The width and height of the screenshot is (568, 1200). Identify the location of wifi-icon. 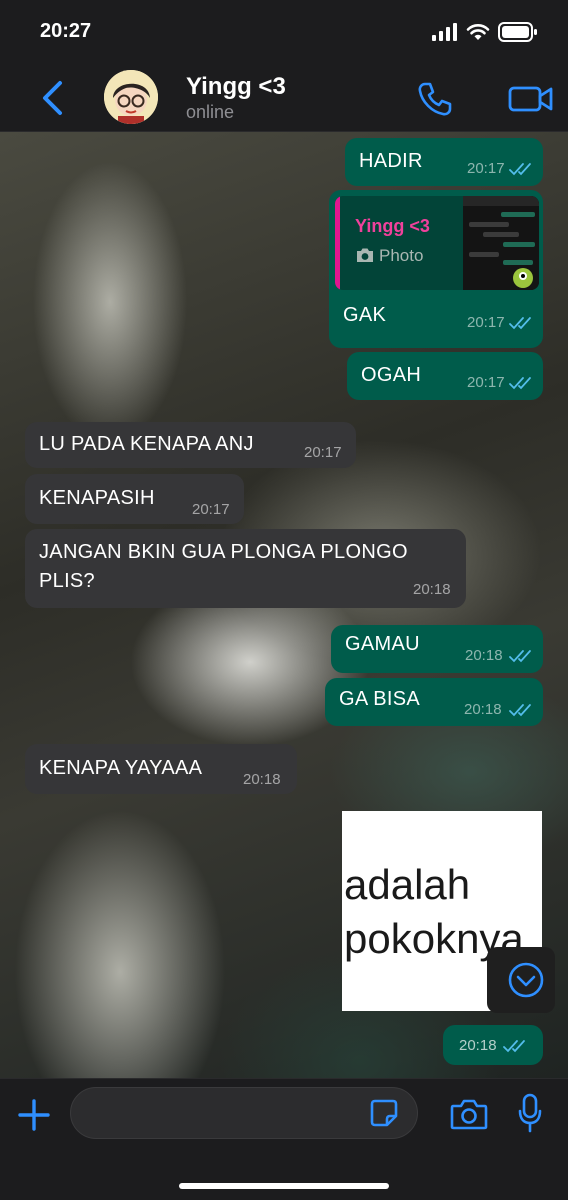
(478, 32).